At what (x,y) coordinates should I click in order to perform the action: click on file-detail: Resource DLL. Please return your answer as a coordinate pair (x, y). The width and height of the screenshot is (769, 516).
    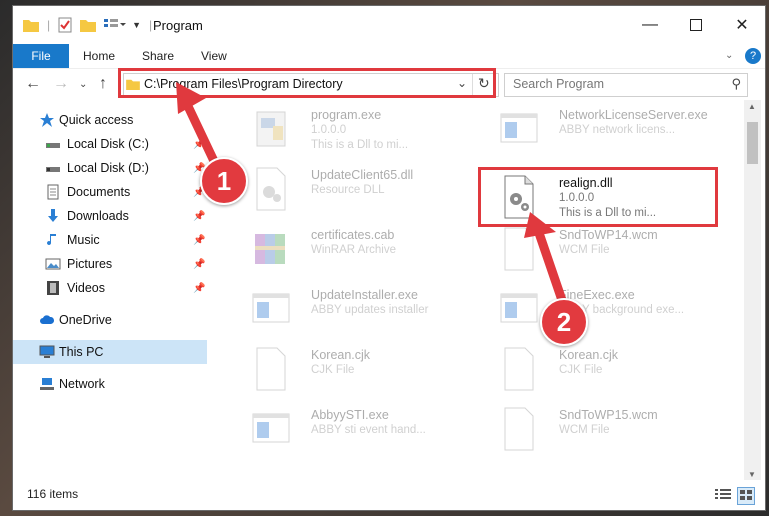
    Looking at the image, I should click on (348, 190).